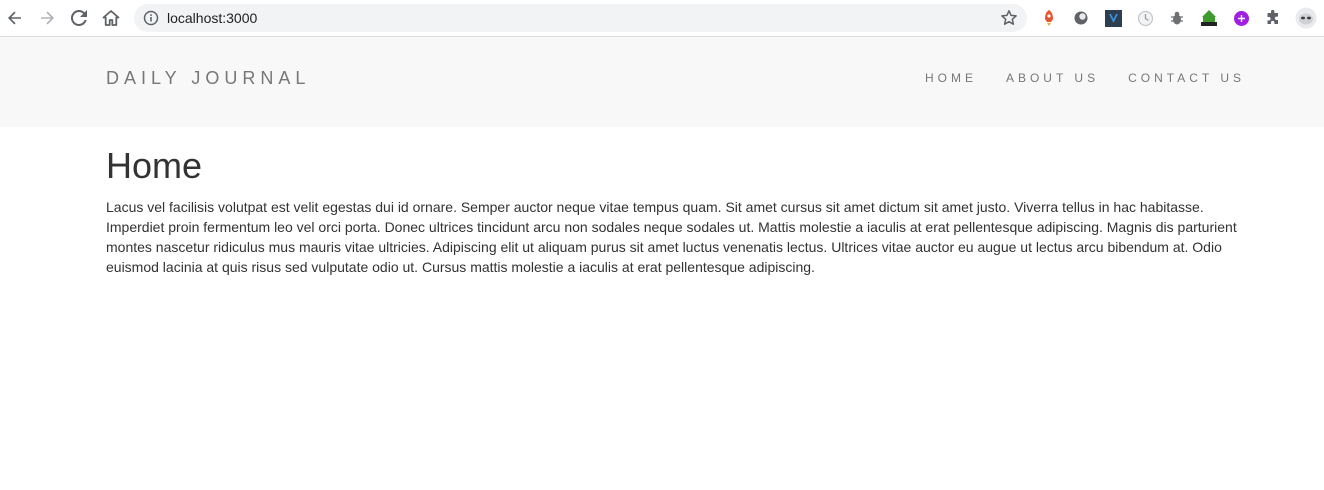  What do you see at coordinates (151, 18) in the screenshot?
I see `info-icon` at bounding box center [151, 18].